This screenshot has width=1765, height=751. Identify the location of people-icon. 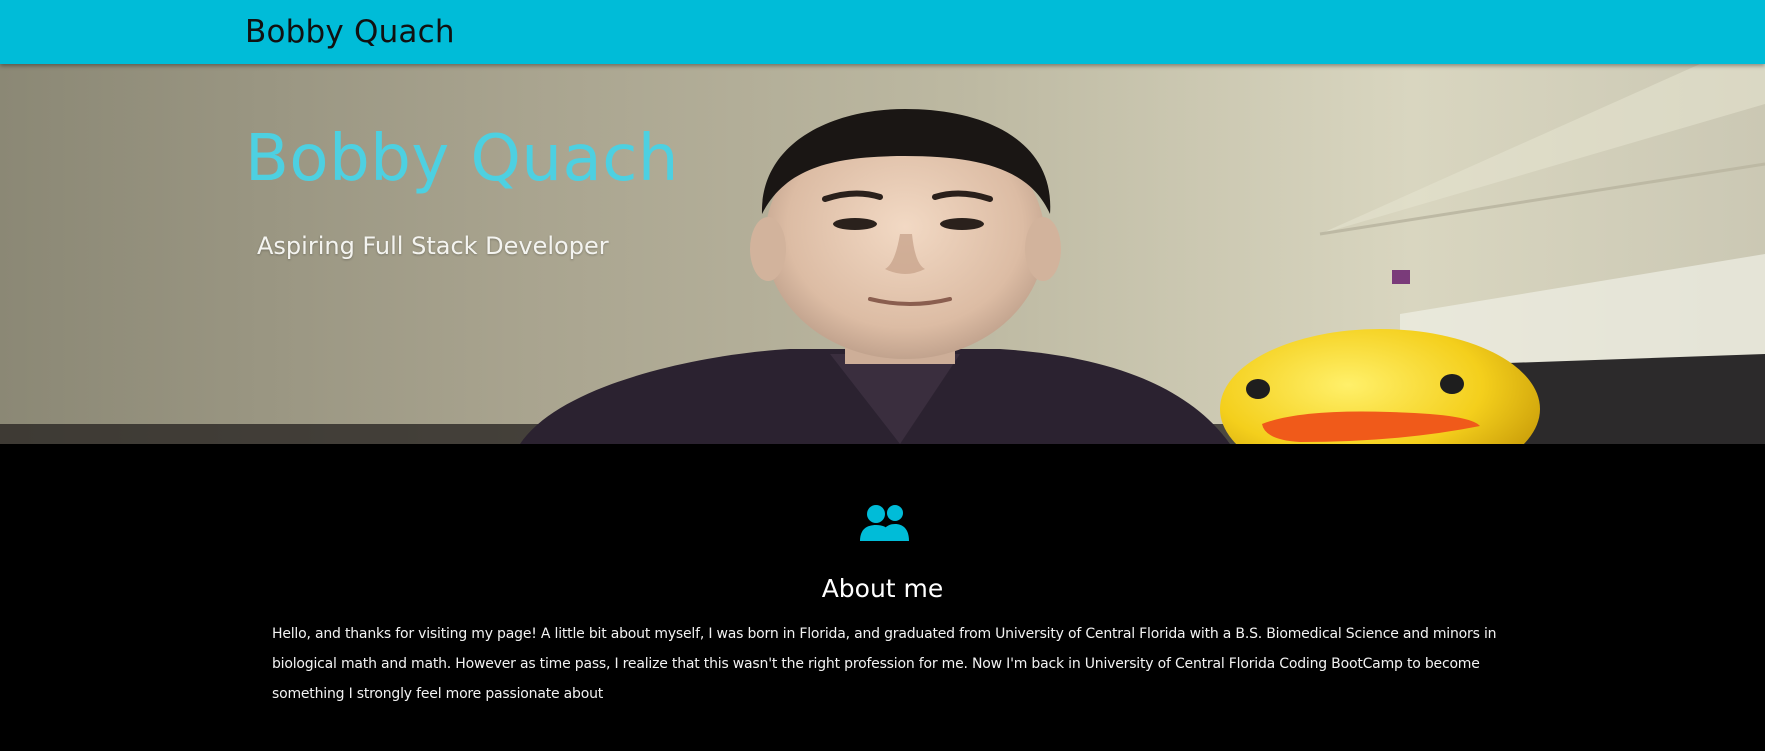
(884, 523).